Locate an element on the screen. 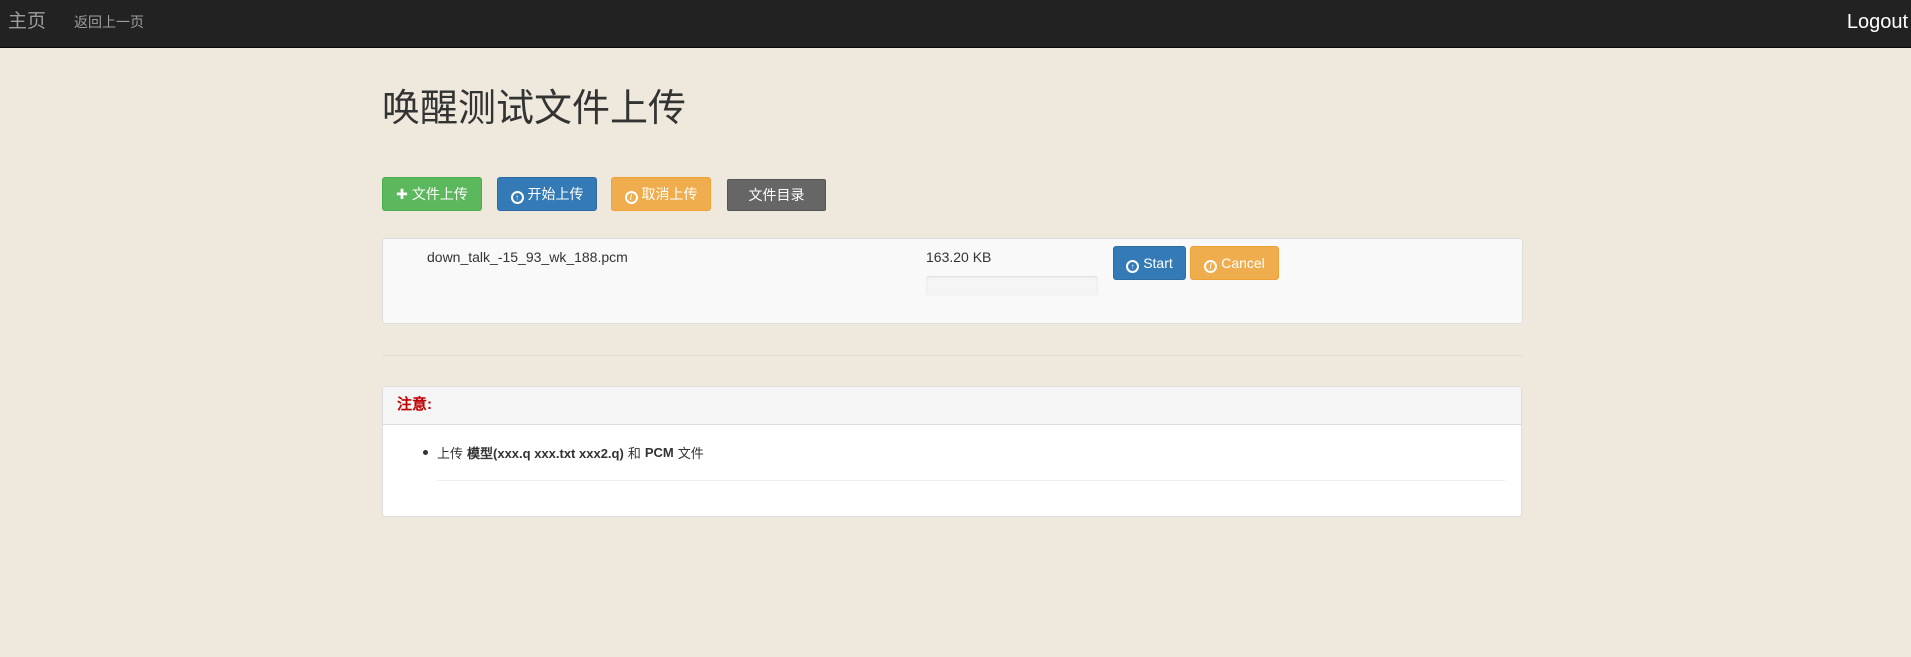 Image resolution: width=1911 pixels, height=657 pixels. note-list: 上传 模型(xxx.q xxx.txt xxx2.q) 和 PCM 文件 is located at coordinates (563, 452).